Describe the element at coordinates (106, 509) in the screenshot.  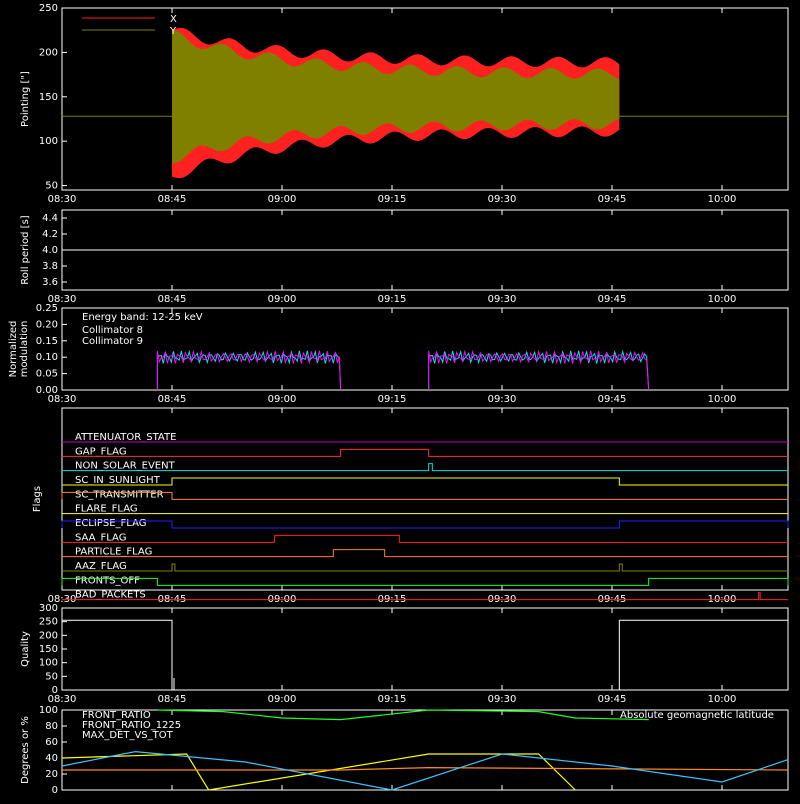
I see `flag-label: FLARE_FLAG` at that location.